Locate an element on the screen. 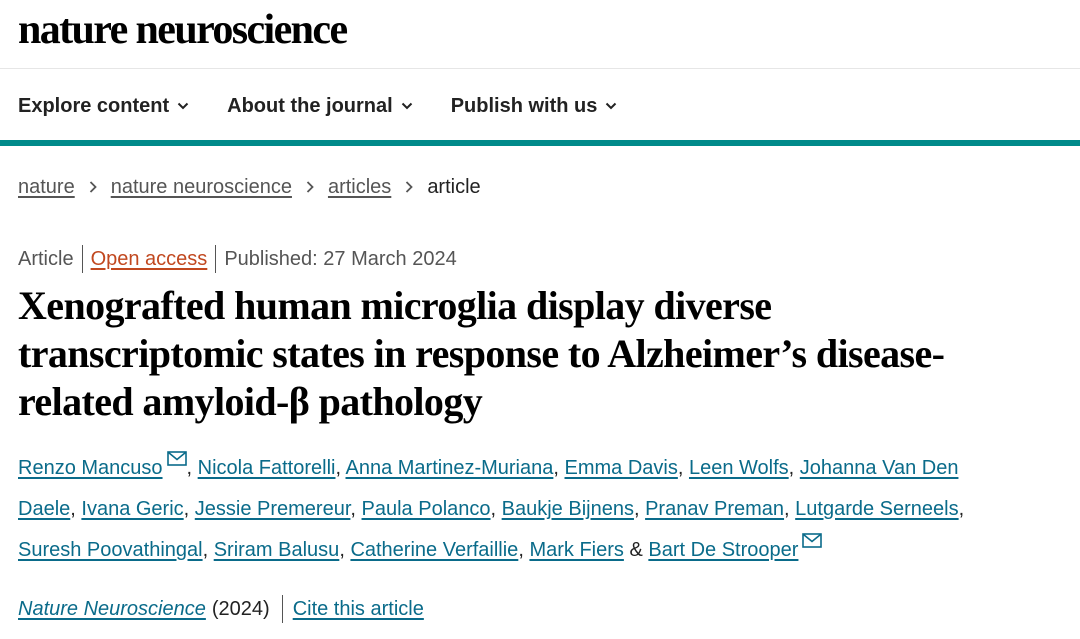 Image resolution: width=1080 pixels, height=639 pixels. author-link: Baukje Bijnens is located at coordinates (568, 509).